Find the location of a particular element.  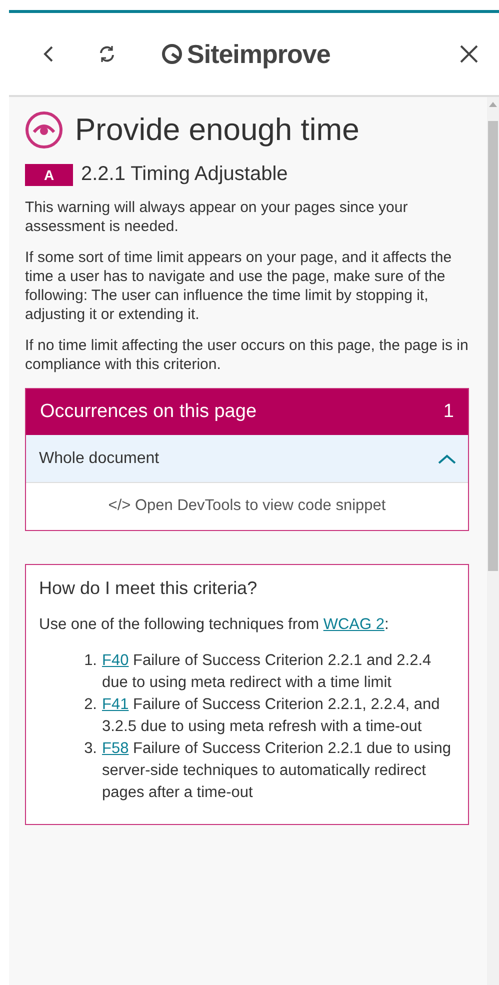

technique-link: F58 is located at coordinates (115, 748).